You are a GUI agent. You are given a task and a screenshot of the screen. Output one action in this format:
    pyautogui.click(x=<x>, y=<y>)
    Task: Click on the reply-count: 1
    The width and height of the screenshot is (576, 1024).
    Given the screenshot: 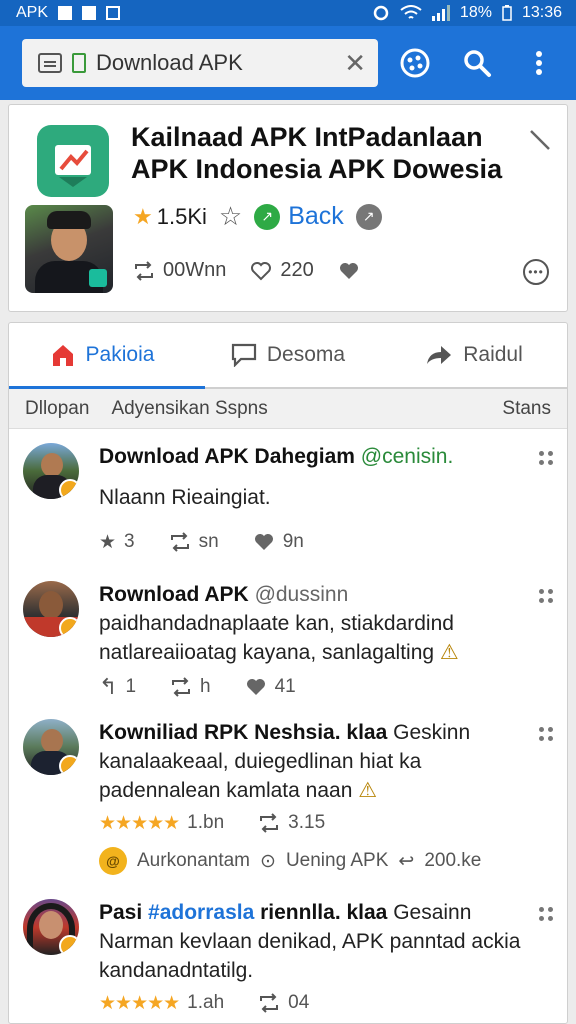 What is the action you would take?
    pyautogui.click(x=131, y=686)
    